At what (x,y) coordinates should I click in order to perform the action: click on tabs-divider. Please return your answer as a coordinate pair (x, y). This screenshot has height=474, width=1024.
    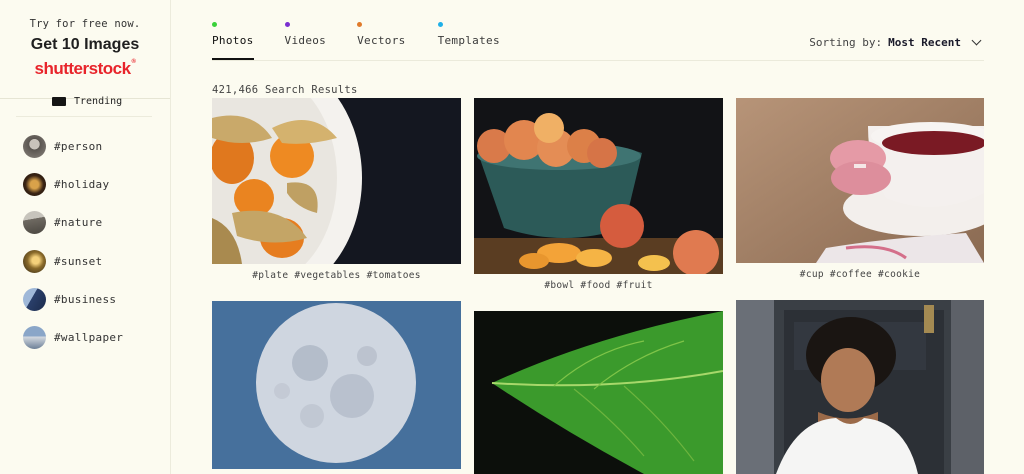
    Looking at the image, I should click on (598, 60).